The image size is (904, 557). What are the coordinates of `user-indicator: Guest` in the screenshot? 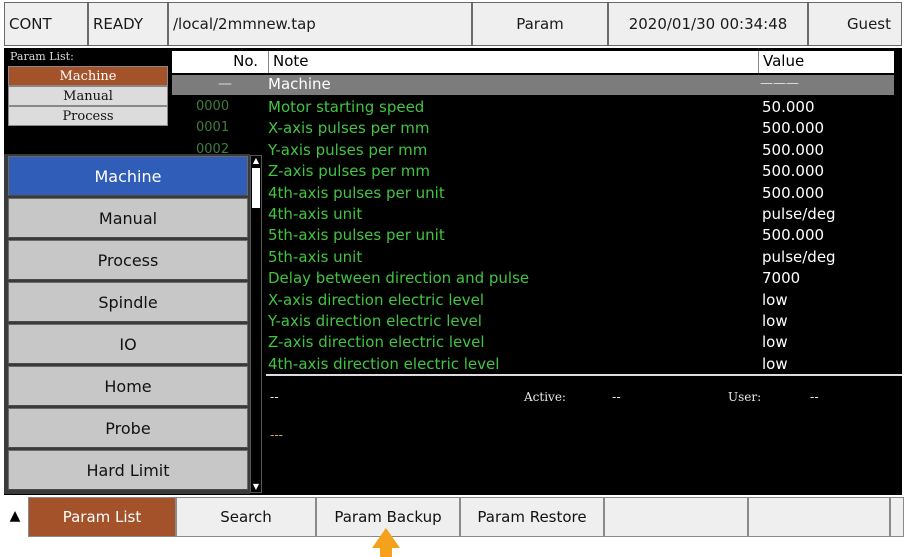 It's located at (855, 24).